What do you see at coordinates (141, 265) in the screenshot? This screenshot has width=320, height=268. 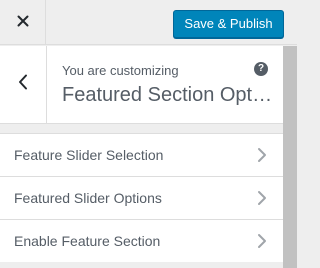 I see `panel-bottom-edge` at bounding box center [141, 265].